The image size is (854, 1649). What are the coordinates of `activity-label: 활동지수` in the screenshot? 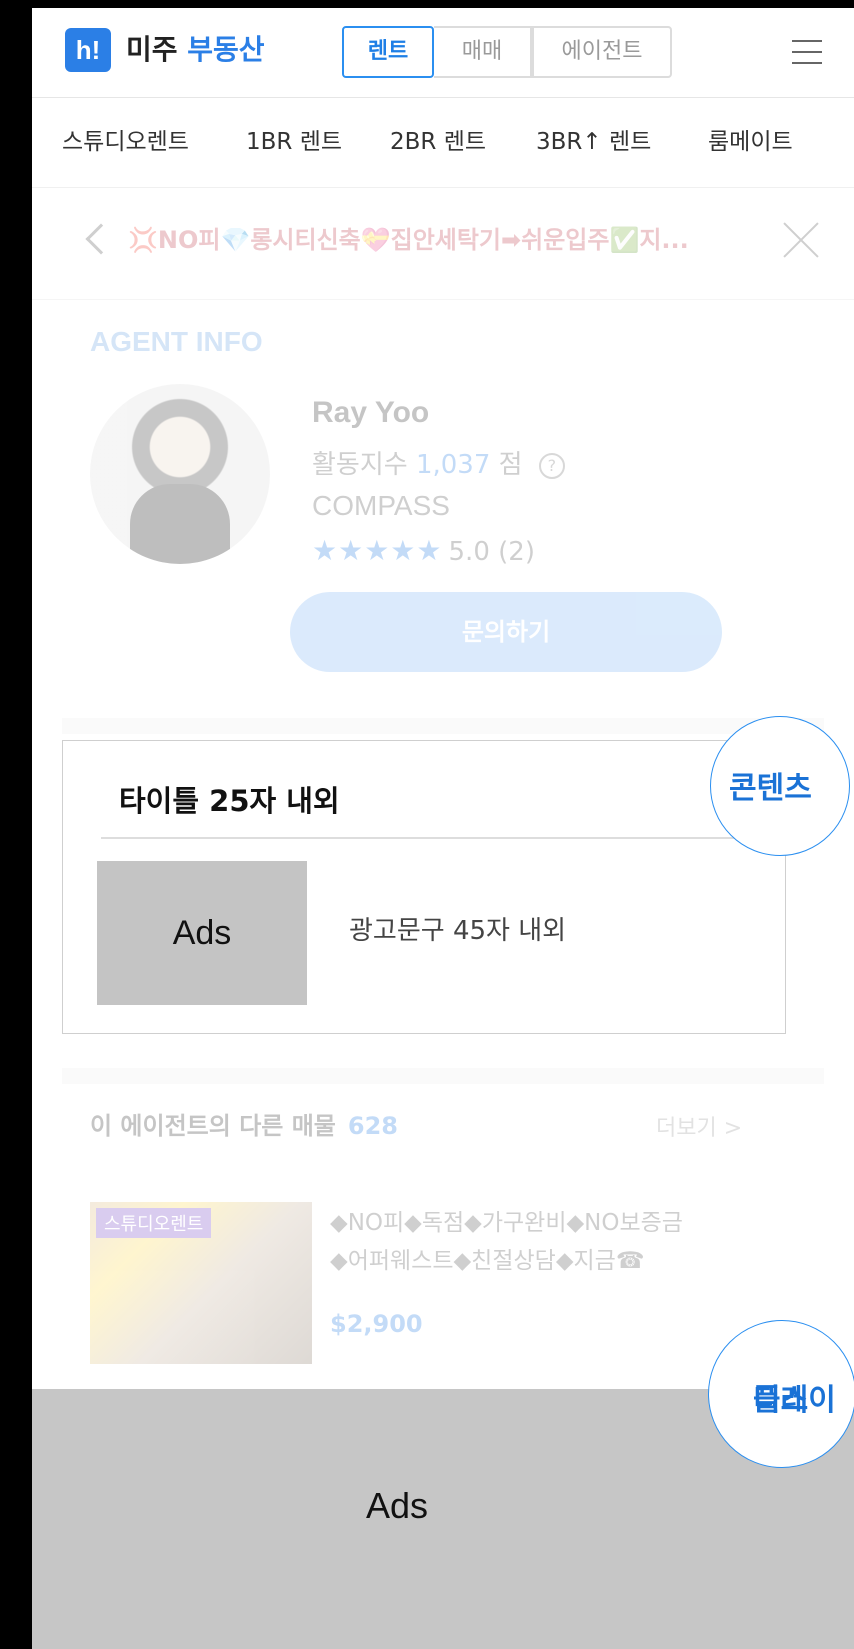 It's located at (360, 465).